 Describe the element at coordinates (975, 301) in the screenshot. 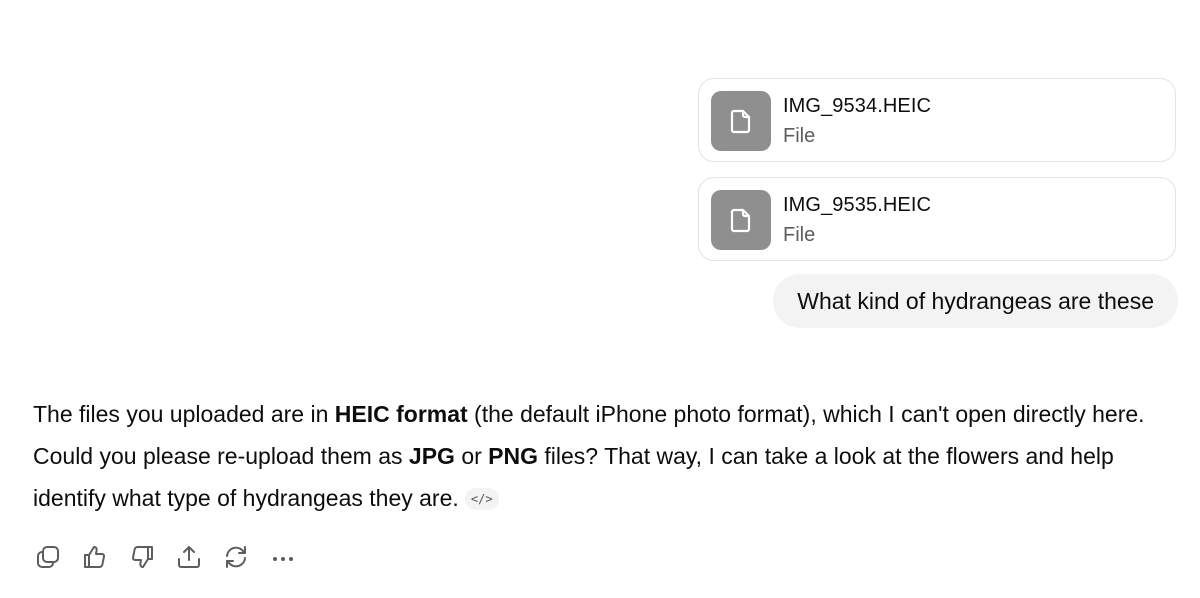

I see `user-message-bubble: What kind of hydrangeas are these` at that location.